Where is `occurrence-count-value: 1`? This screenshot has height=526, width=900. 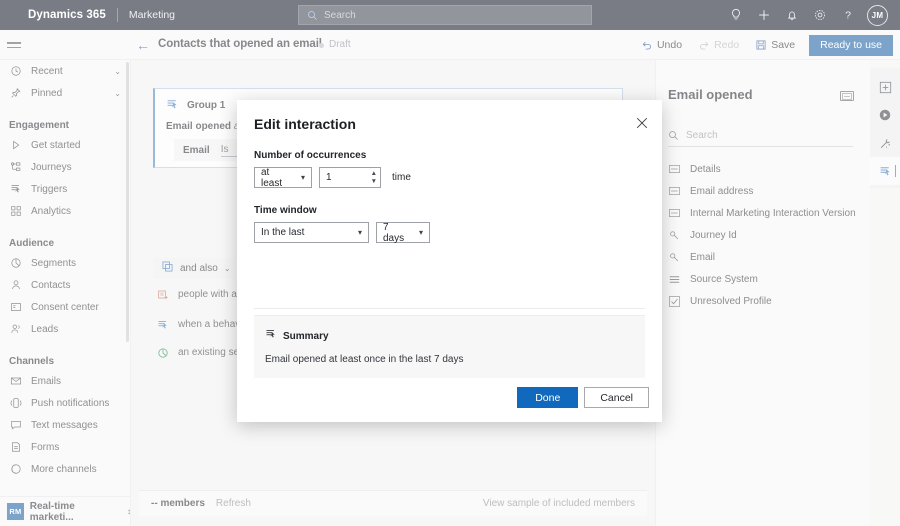 occurrence-count-value: 1 is located at coordinates (329, 177).